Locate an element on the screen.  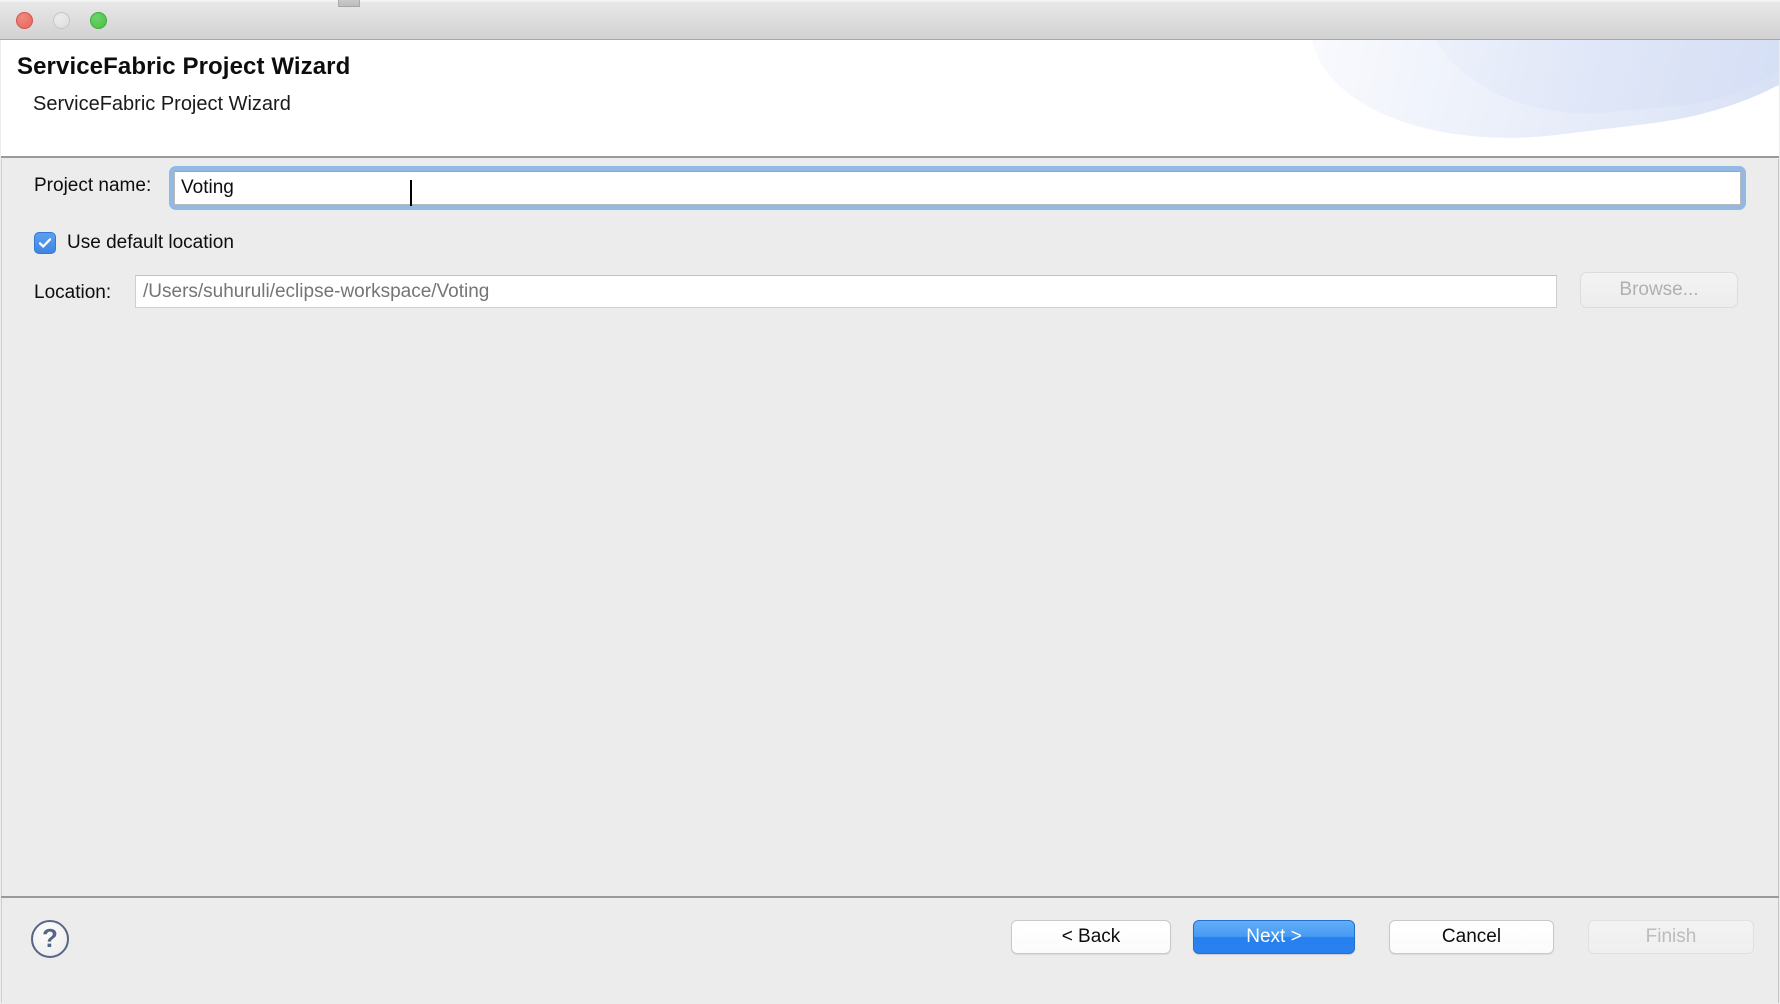
checkmark-icon is located at coordinates (45, 243).